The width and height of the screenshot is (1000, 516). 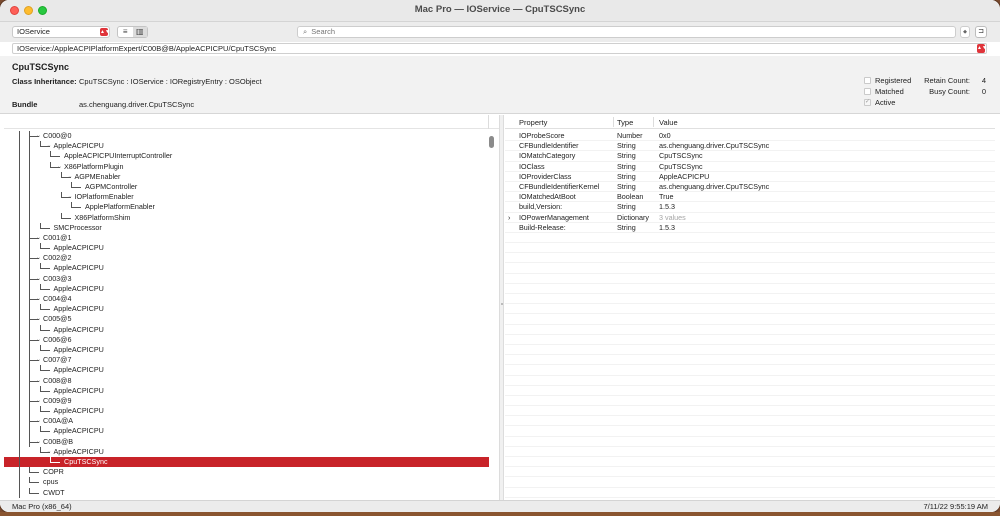 What do you see at coordinates (750, 197) in the screenshot?
I see `property-row: IOMatchedAtBoot Boolean True` at bounding box center [750, 197].